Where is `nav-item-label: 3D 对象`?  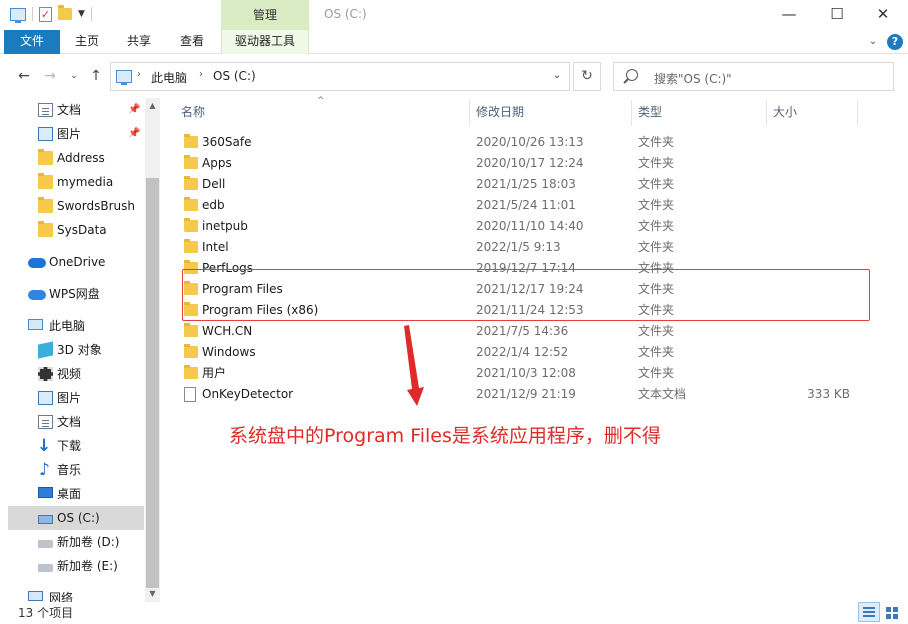 nav-item-label: 3D 对象 is located at coordinates (79, 350).